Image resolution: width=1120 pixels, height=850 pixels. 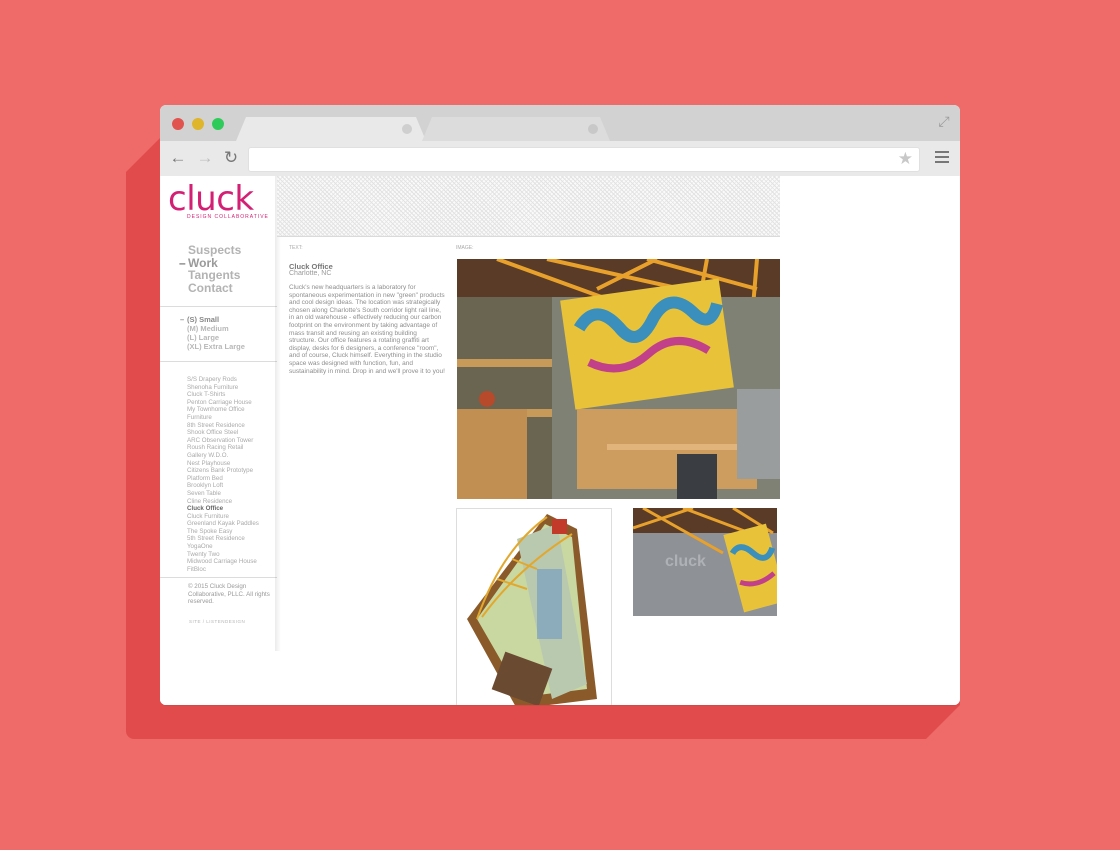 I want to click on project-list-item: Cluck Furniture, so click(x=223, y=517).